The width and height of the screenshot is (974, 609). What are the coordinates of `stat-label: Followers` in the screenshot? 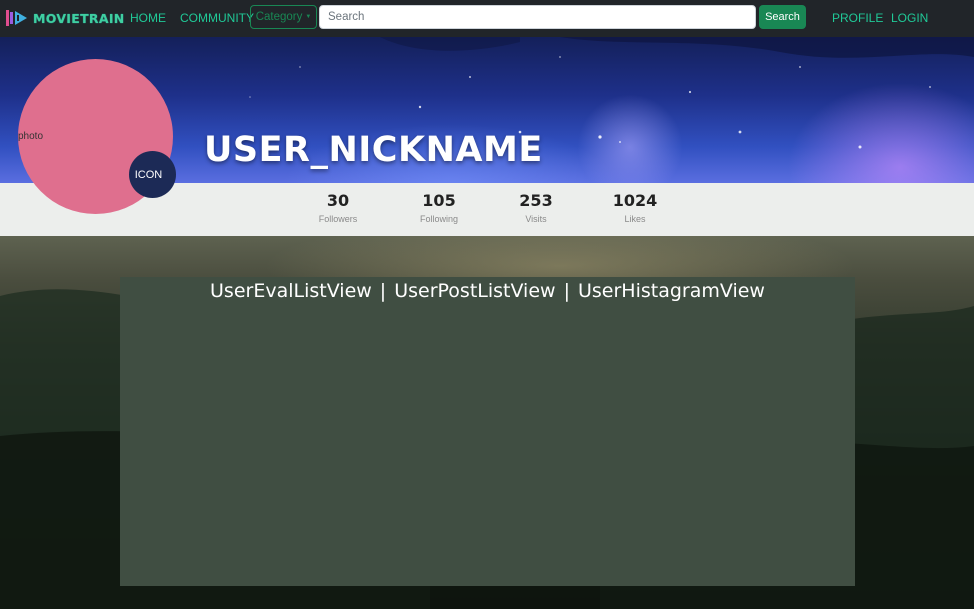 It's located at (338, 219).